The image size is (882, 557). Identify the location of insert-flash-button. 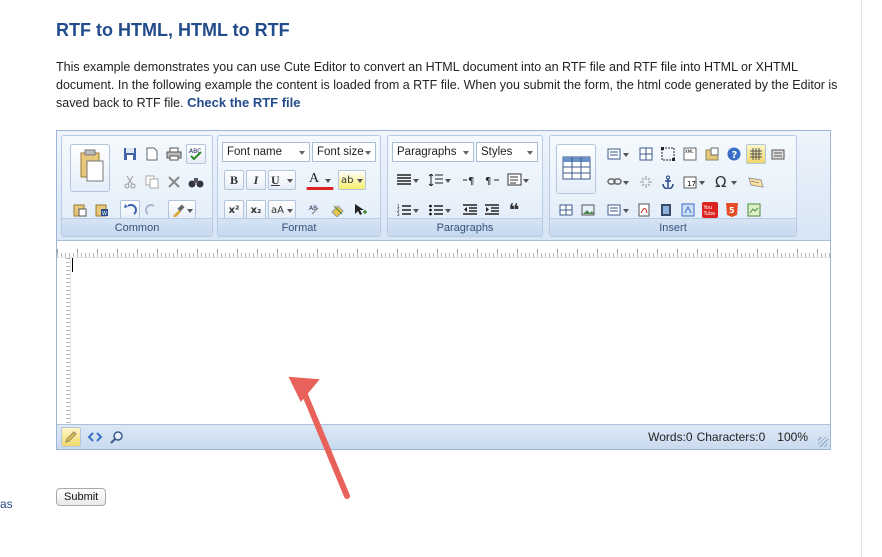
(688, 210).